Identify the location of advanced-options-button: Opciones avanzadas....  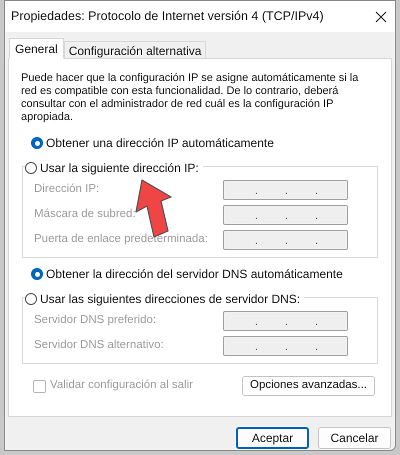
(308, 386).